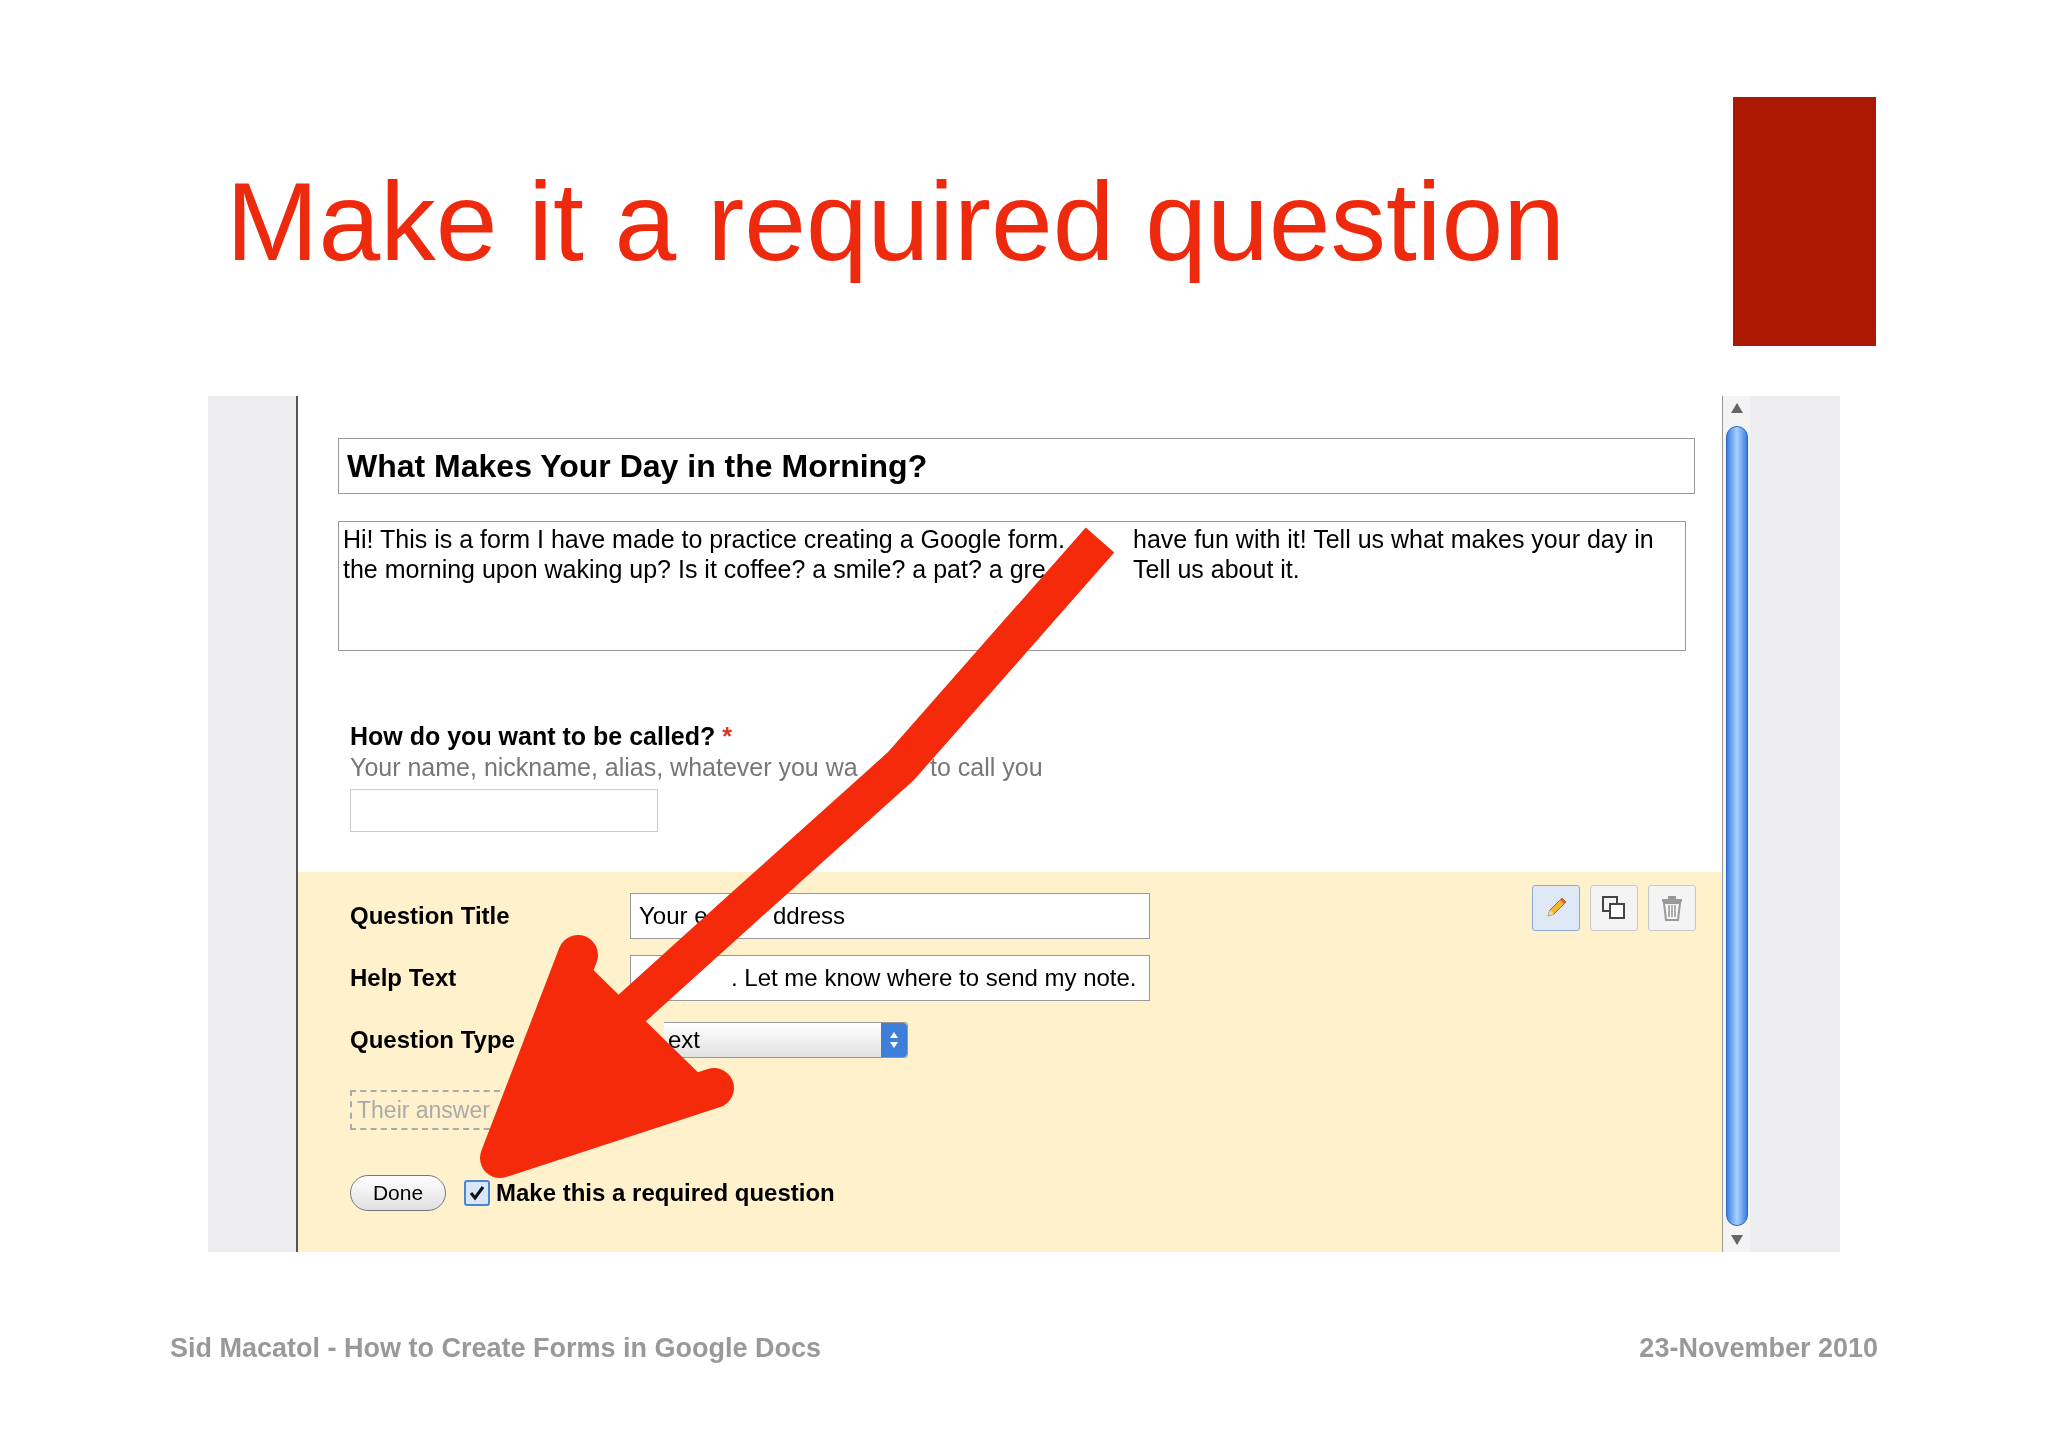  Describe the element at coordinates (1736, 1240) in the screenshot. I see `scroll-down-icon` at that location.